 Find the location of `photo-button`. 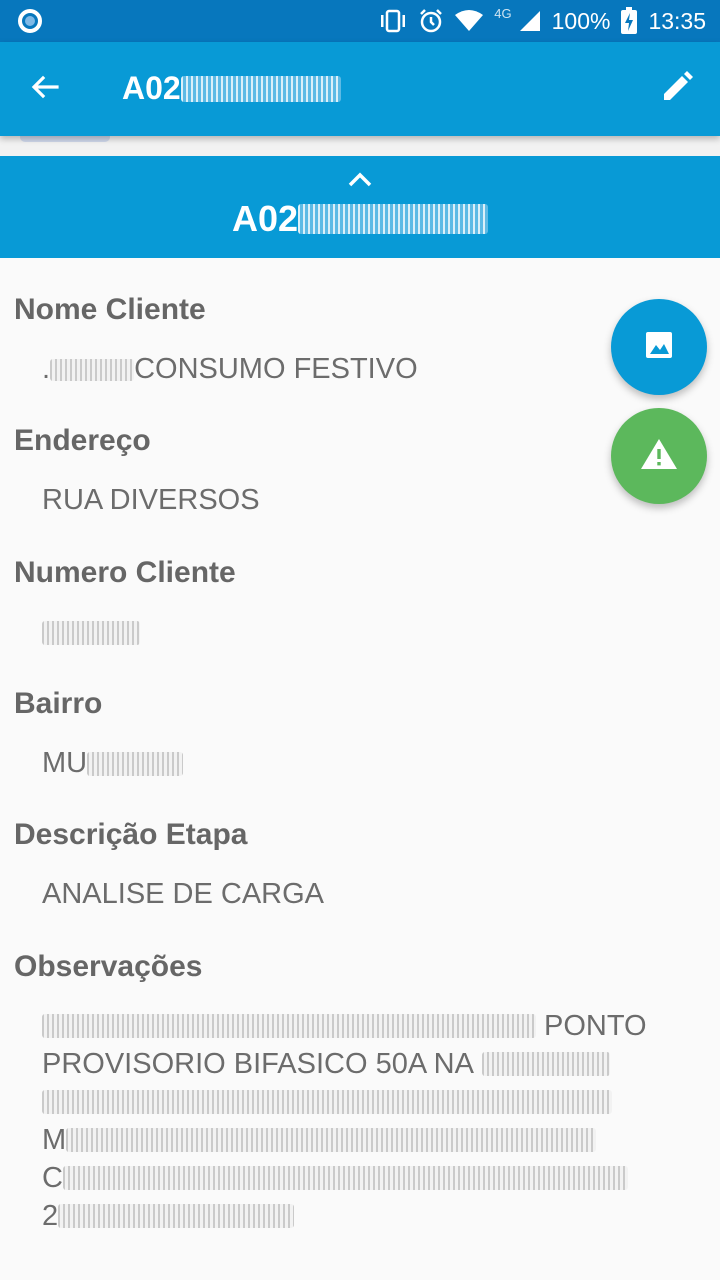

photo-button is located at coordinates (659, 347).